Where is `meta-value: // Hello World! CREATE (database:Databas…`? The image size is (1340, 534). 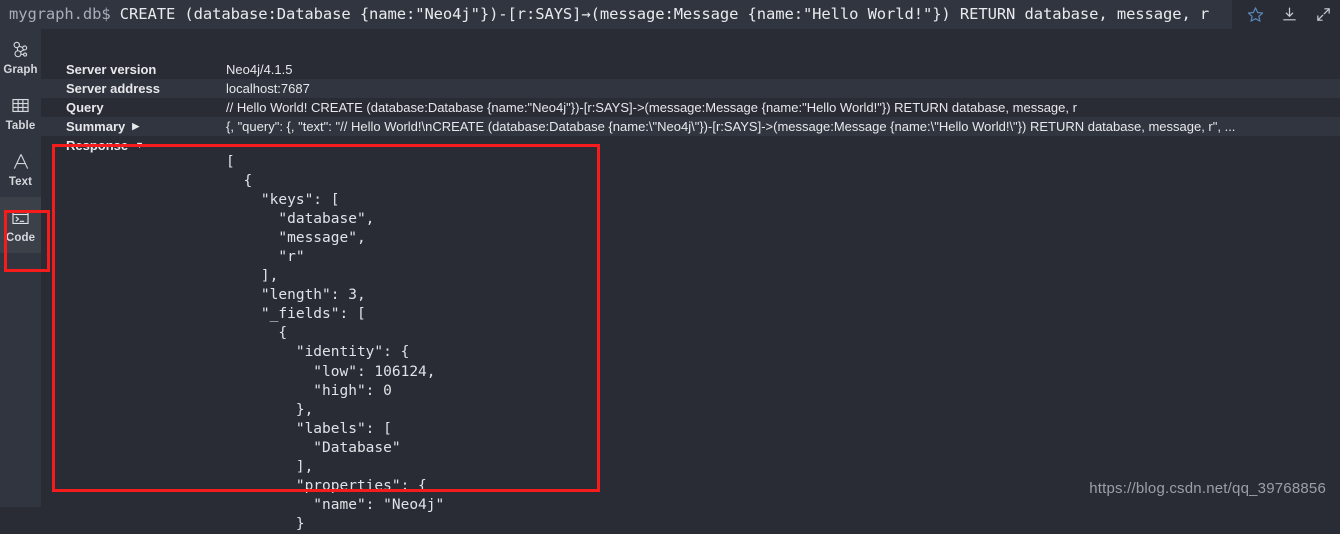 meta-value: // Hello World! CREATE (database:Databas… is located at coordinates (783, 107).